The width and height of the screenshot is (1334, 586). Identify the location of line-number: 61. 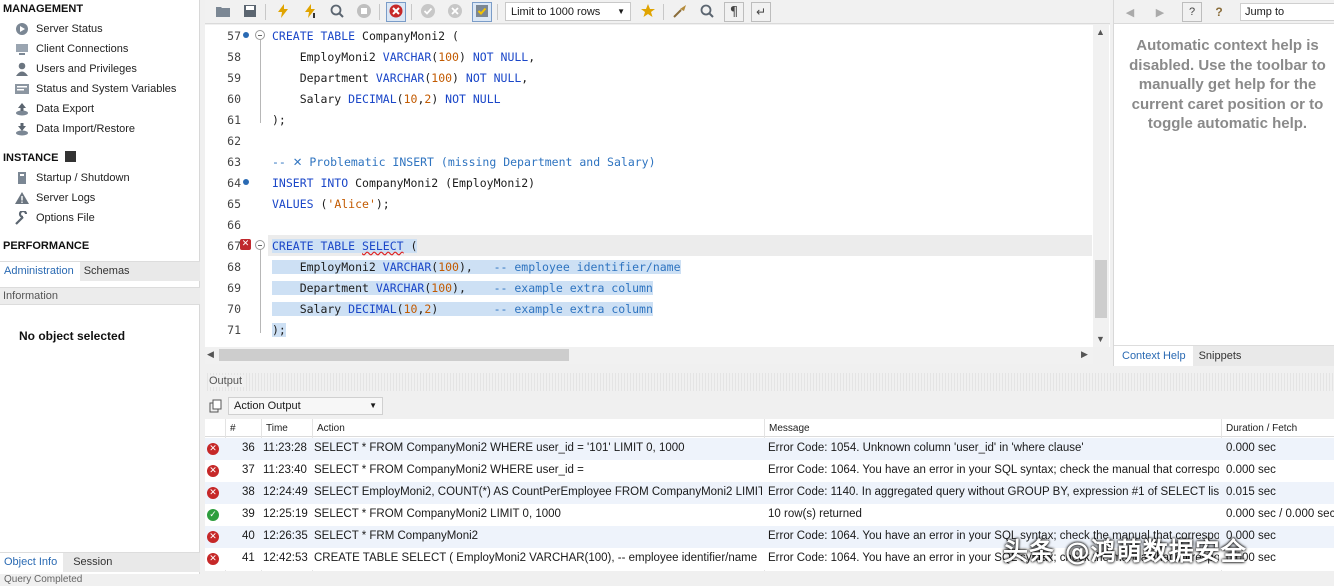
(234, 120).